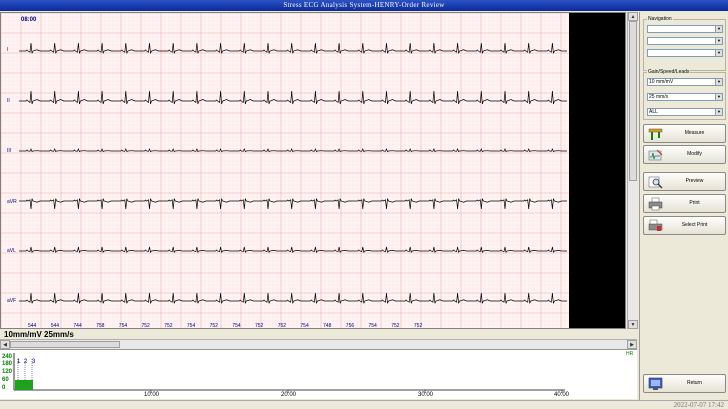  Describe the element at coordinates (633, 101) in the screenshot. I see `vertical-scroll-thumb` at that location.